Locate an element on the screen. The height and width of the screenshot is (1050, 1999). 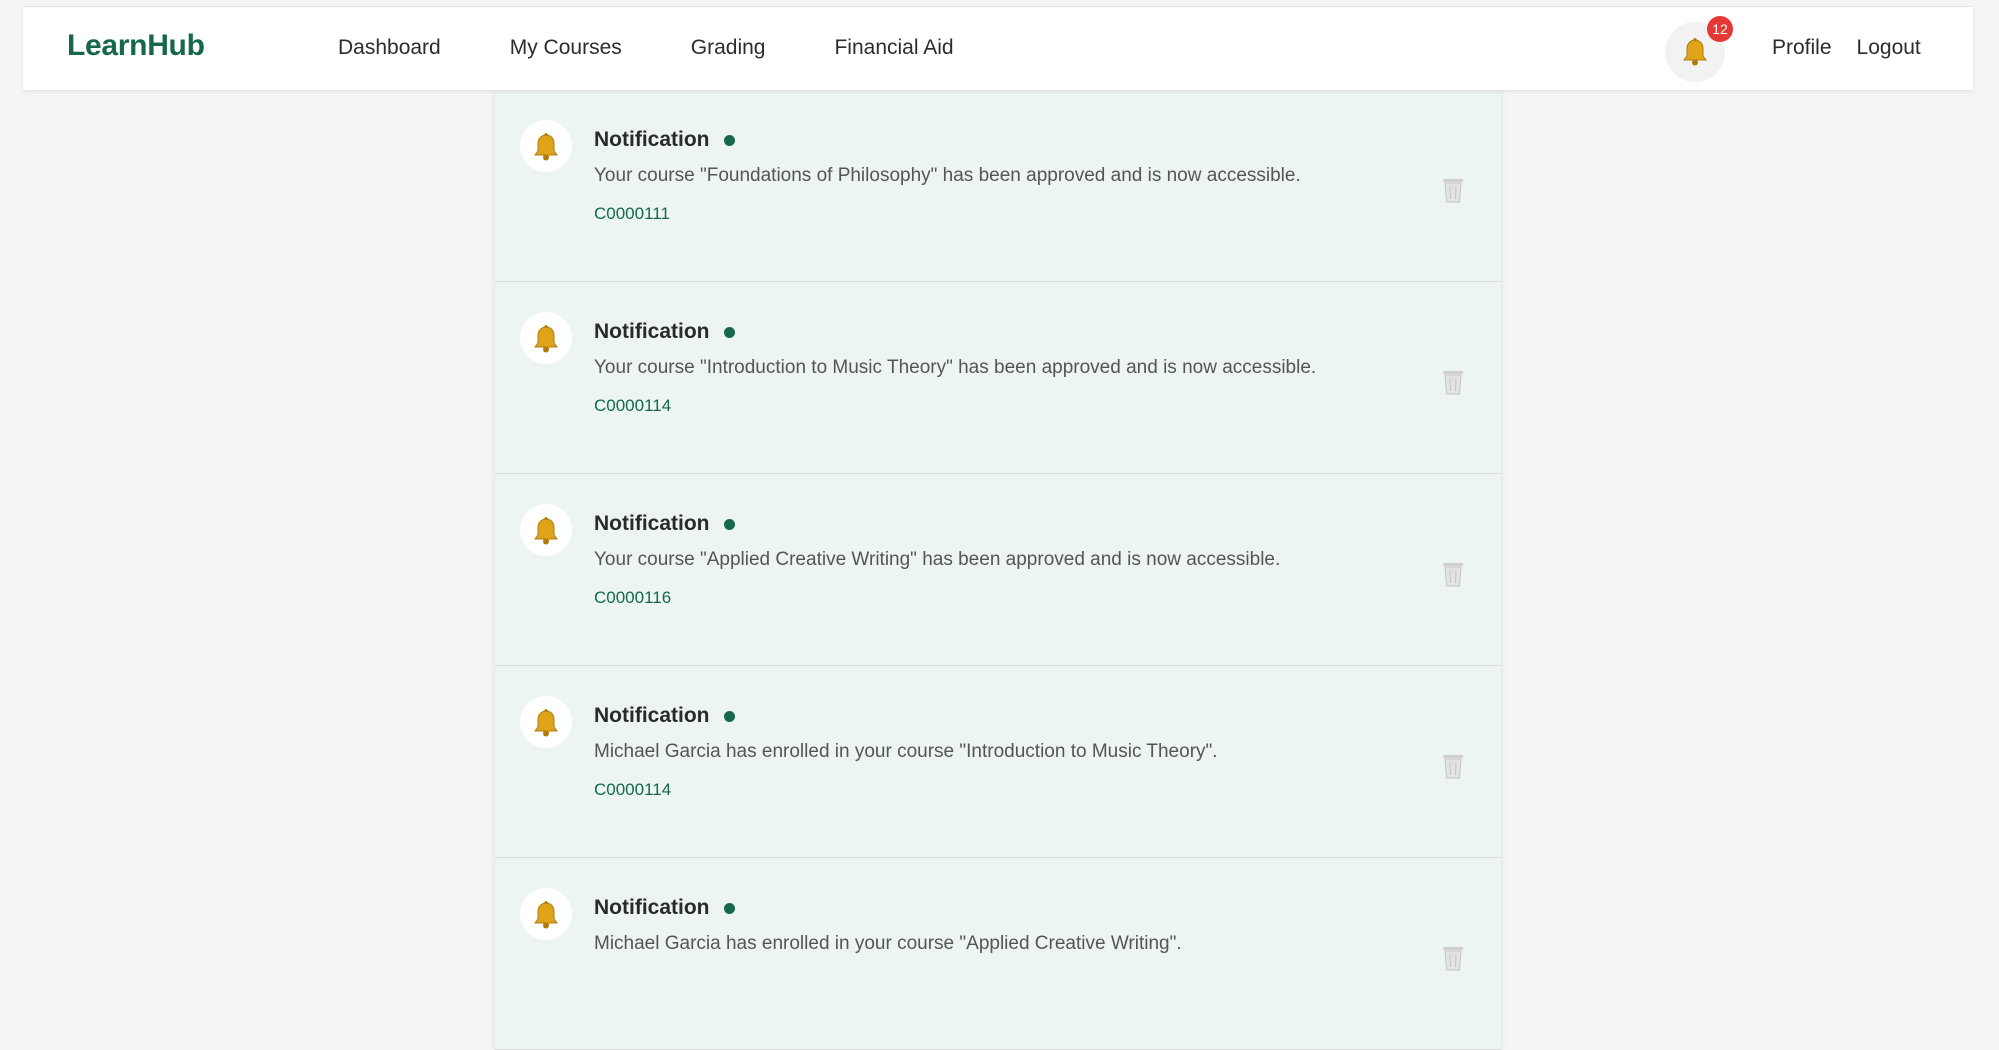
course-code-link: C0000116 is located at coordinates (632, 598).